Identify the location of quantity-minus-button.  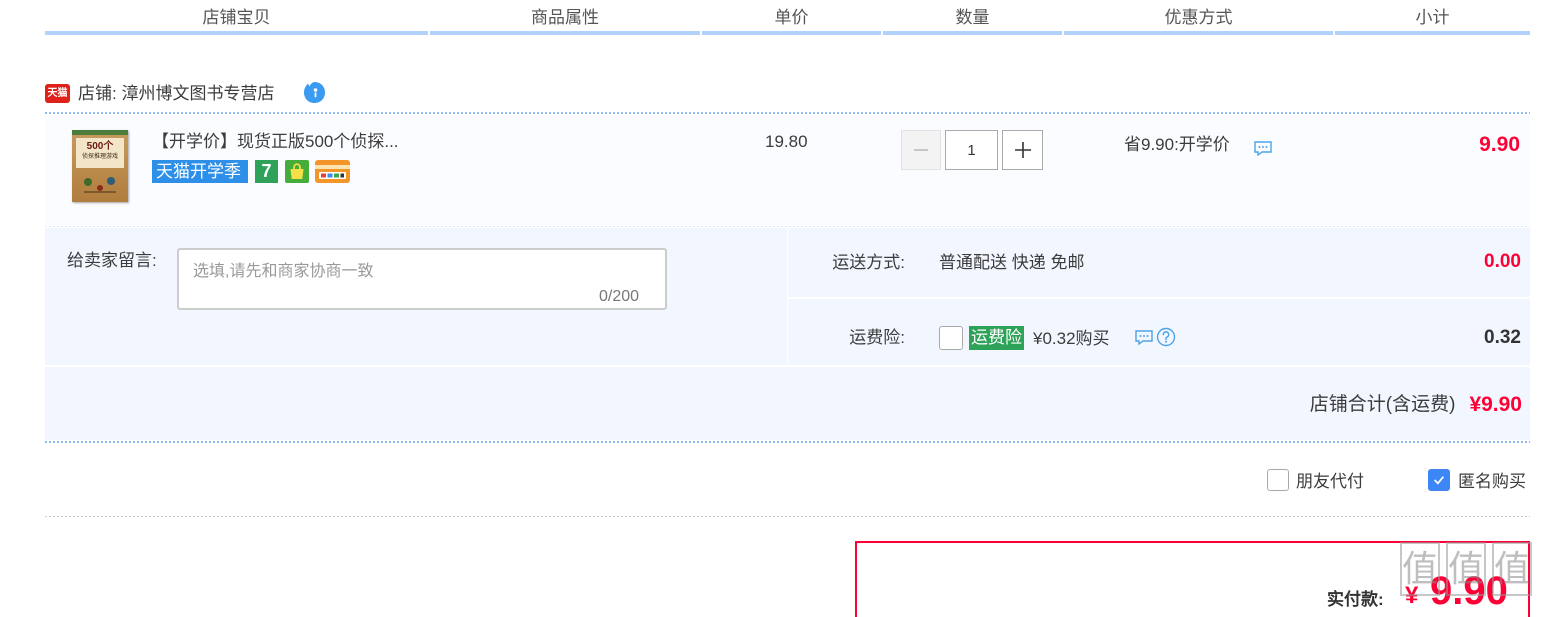
(921, 150).